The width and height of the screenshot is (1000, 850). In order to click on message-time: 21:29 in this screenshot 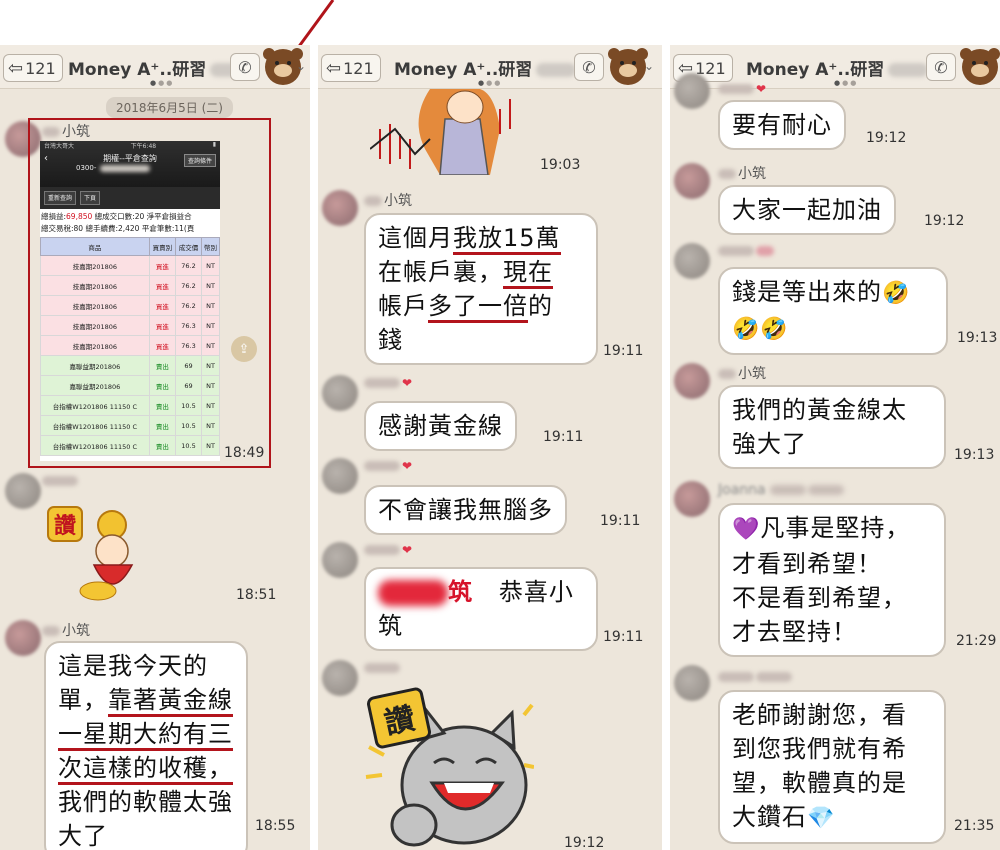, I will do `click(976, 641)`.